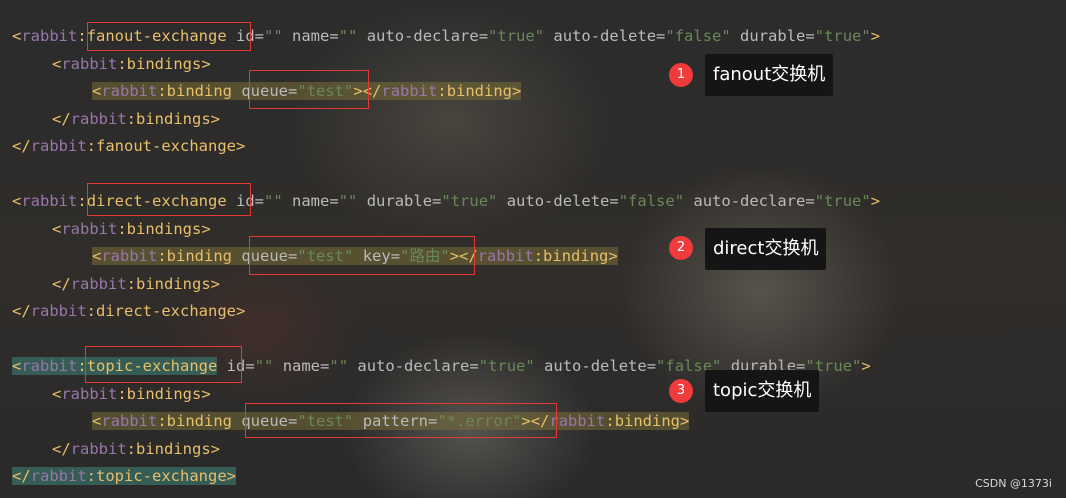 This screenshot has height=498, width=1066. Describe the element at coordinates (425, 256) in the screenshot. I see `code-token: "路由"` at that location.